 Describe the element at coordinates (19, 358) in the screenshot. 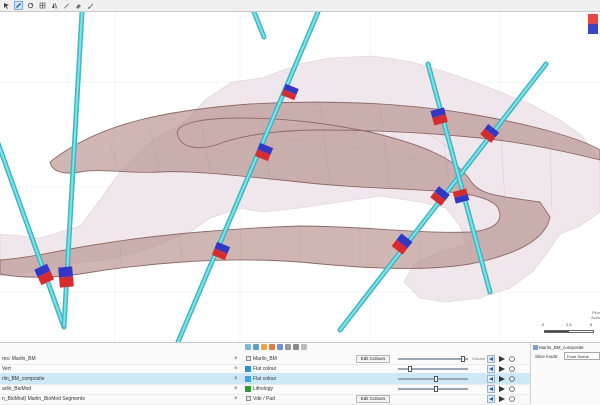

I see `layer-name: res: Marlin_BM` at that location.